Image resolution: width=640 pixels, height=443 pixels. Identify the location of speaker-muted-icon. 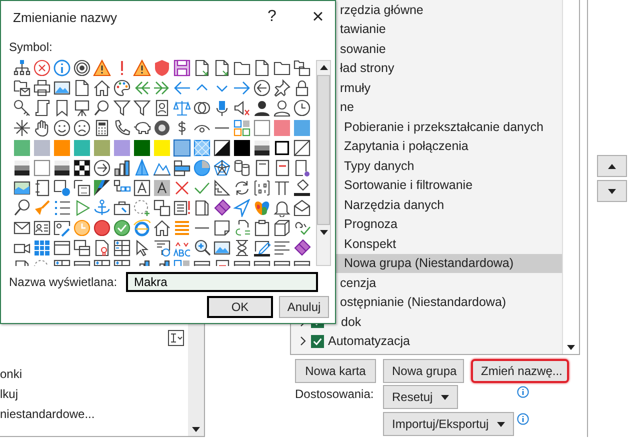
(242, 108).